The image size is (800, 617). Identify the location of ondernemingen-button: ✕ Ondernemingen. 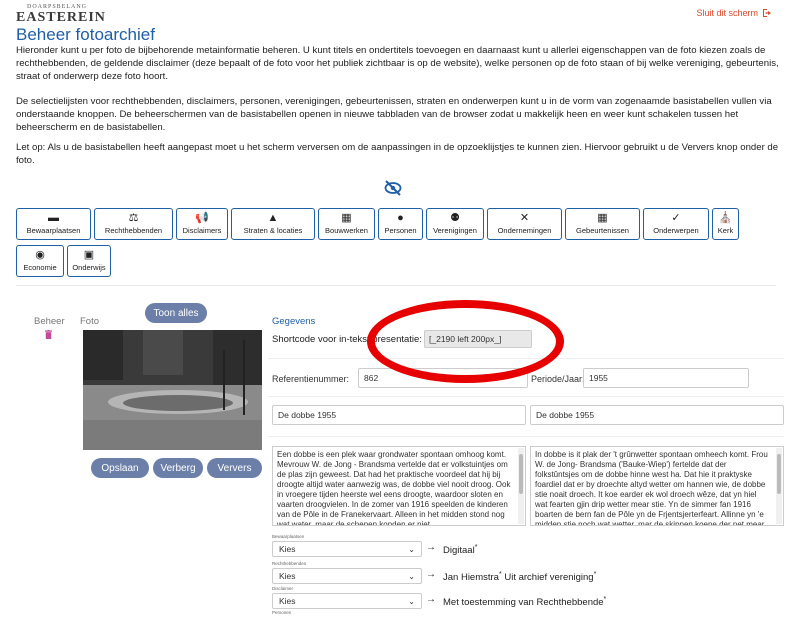
(524, 224).